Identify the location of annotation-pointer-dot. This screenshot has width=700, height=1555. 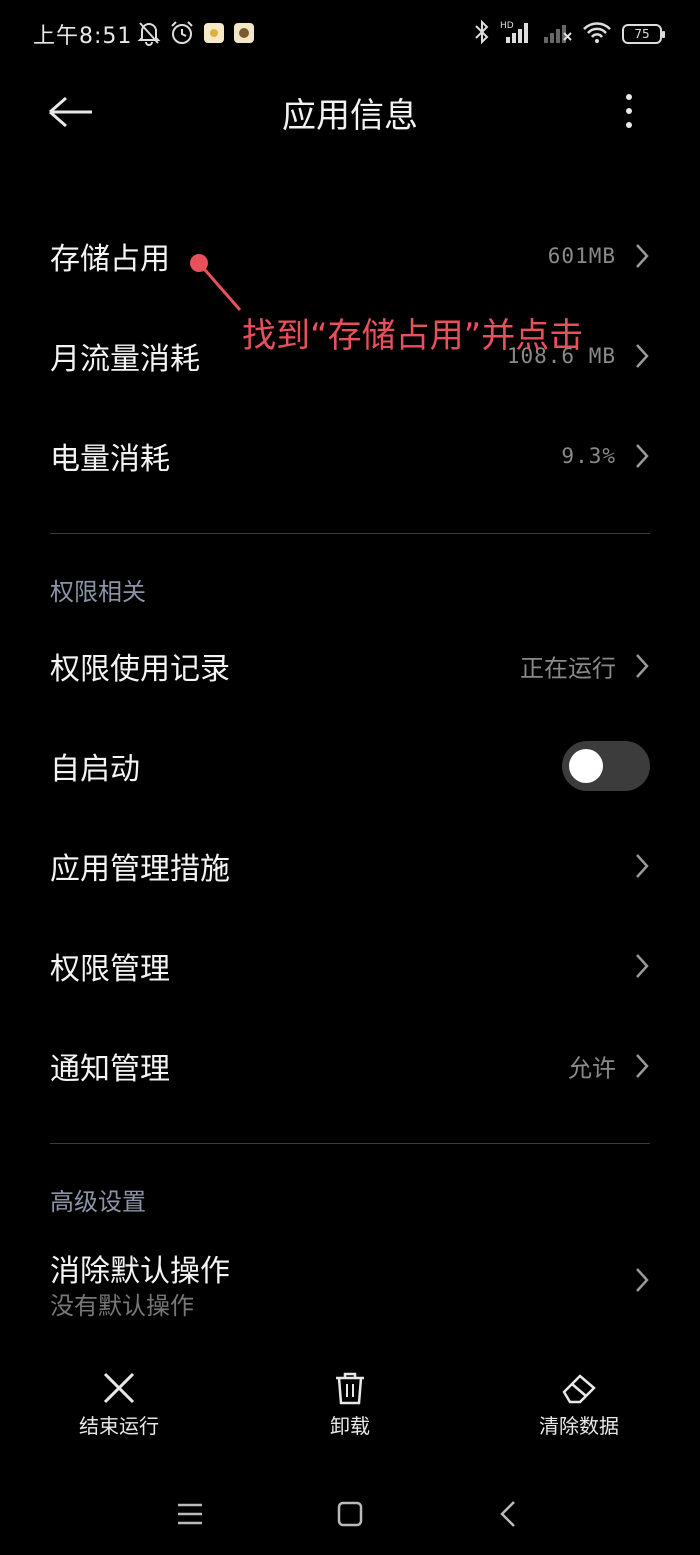
(199, 263).